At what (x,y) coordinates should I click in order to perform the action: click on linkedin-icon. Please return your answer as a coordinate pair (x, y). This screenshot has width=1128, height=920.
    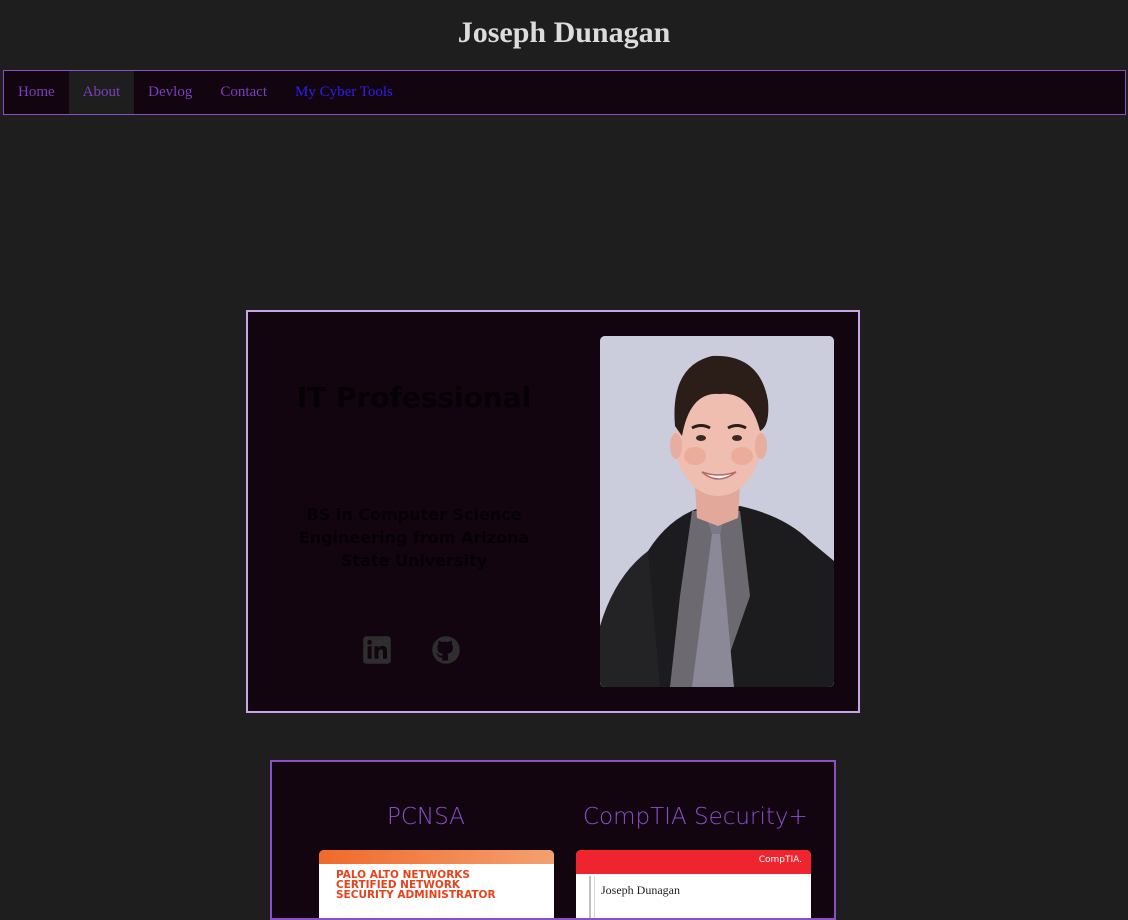
    Looking at the image, I should click on (377, 650).